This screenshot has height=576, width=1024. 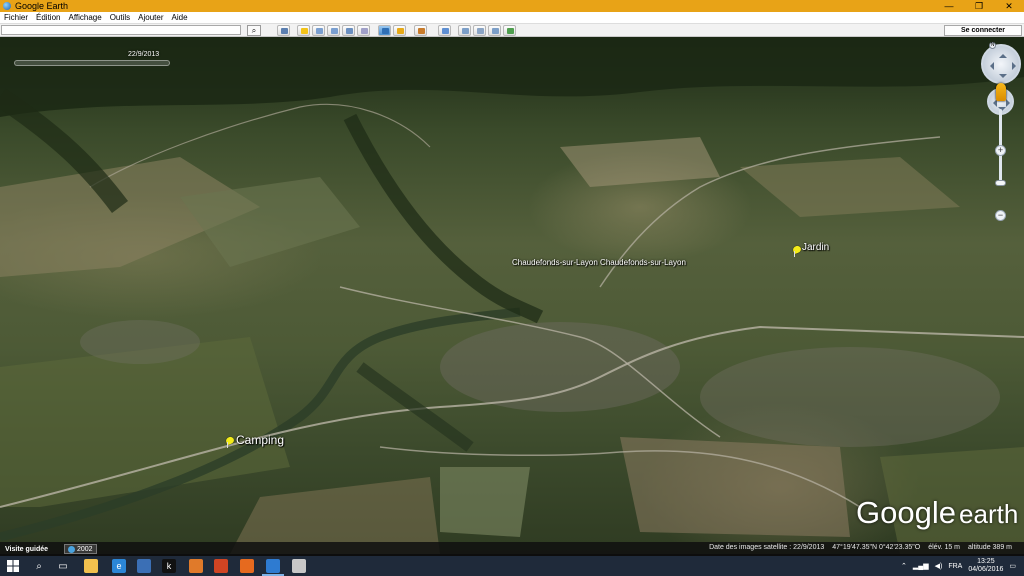 I want to click on email-button, so click(x=464, y=30).